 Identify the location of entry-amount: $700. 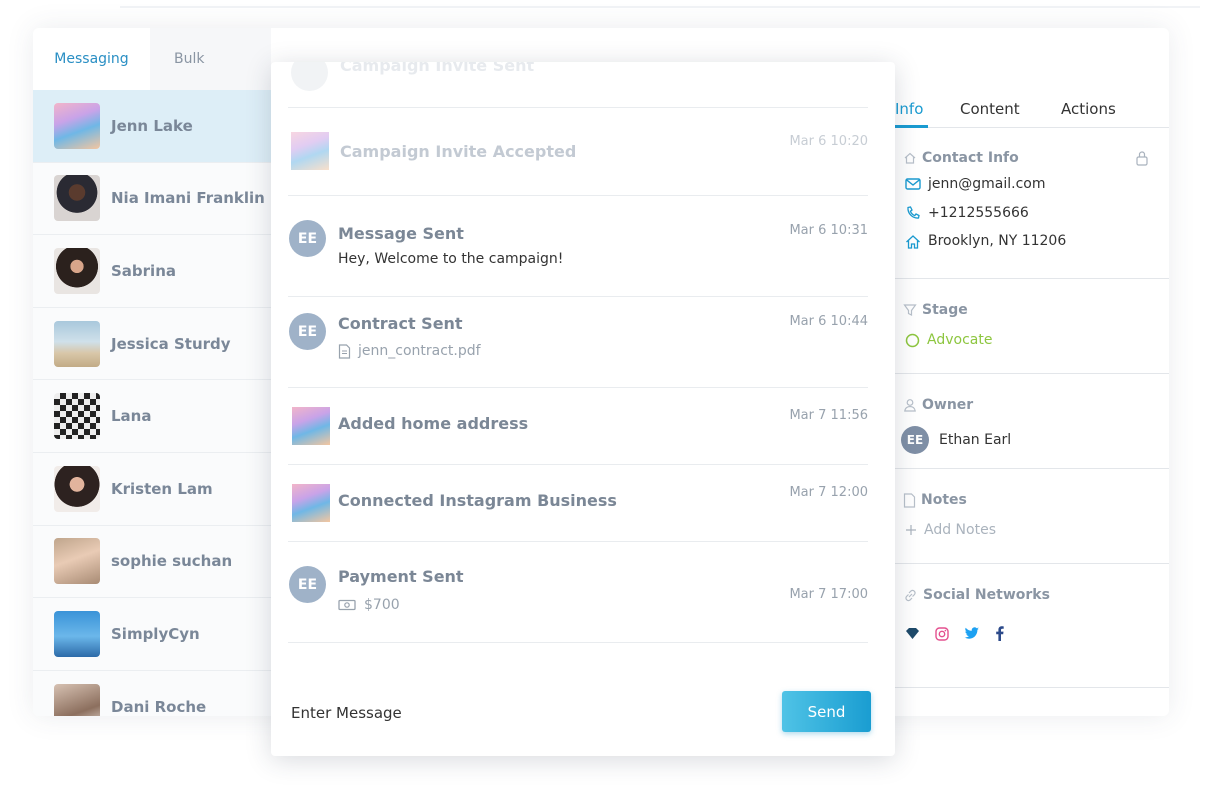
(369, 605).